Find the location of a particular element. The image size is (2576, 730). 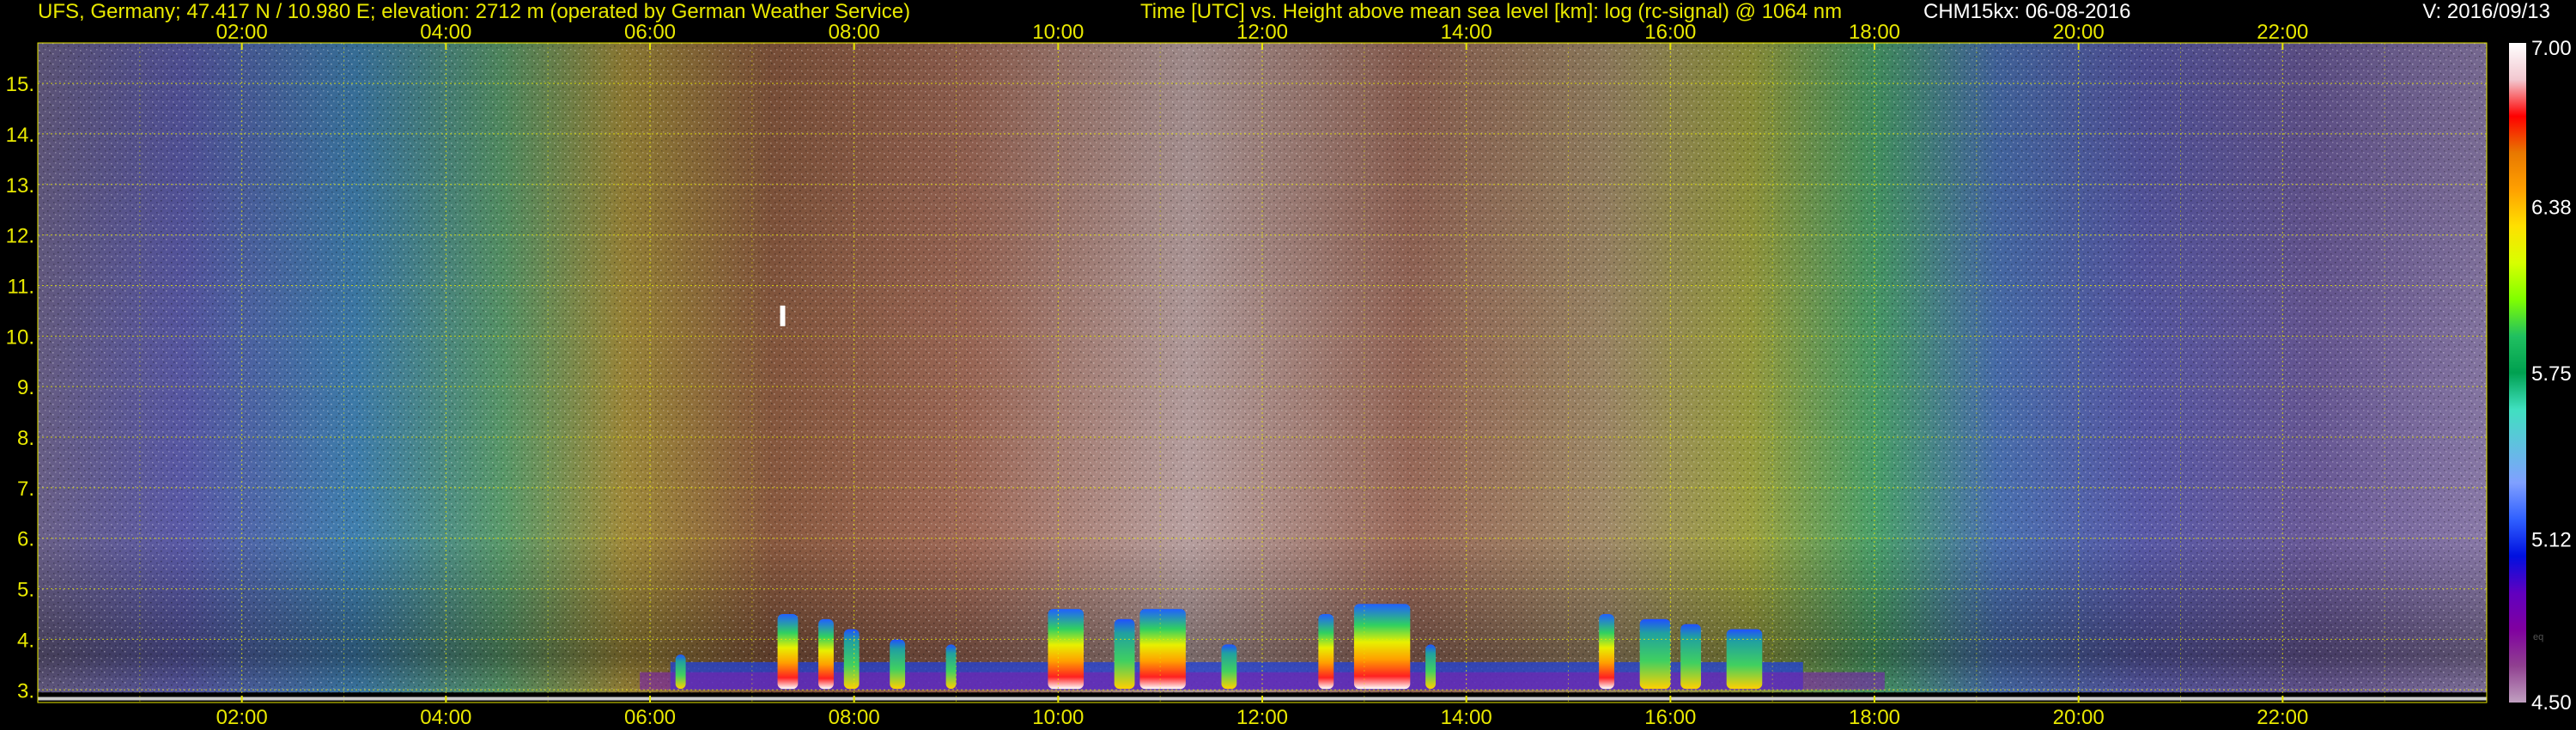

x-tick-label-top: 22:00 is located at coordinates (2282, 32).